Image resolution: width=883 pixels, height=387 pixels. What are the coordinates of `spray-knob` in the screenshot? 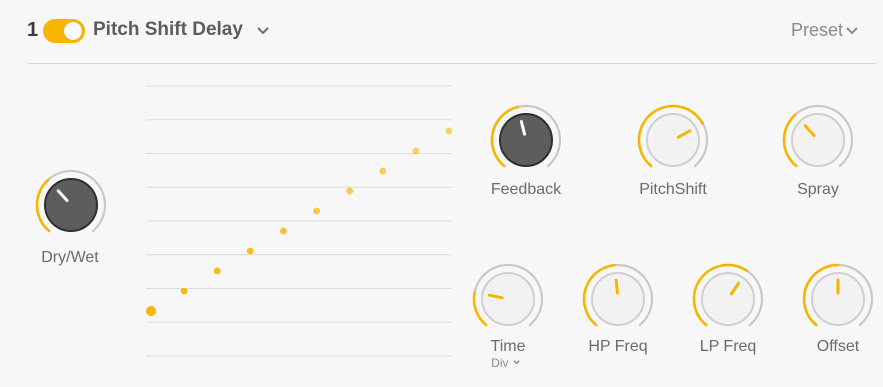 It's located at (818, 140).